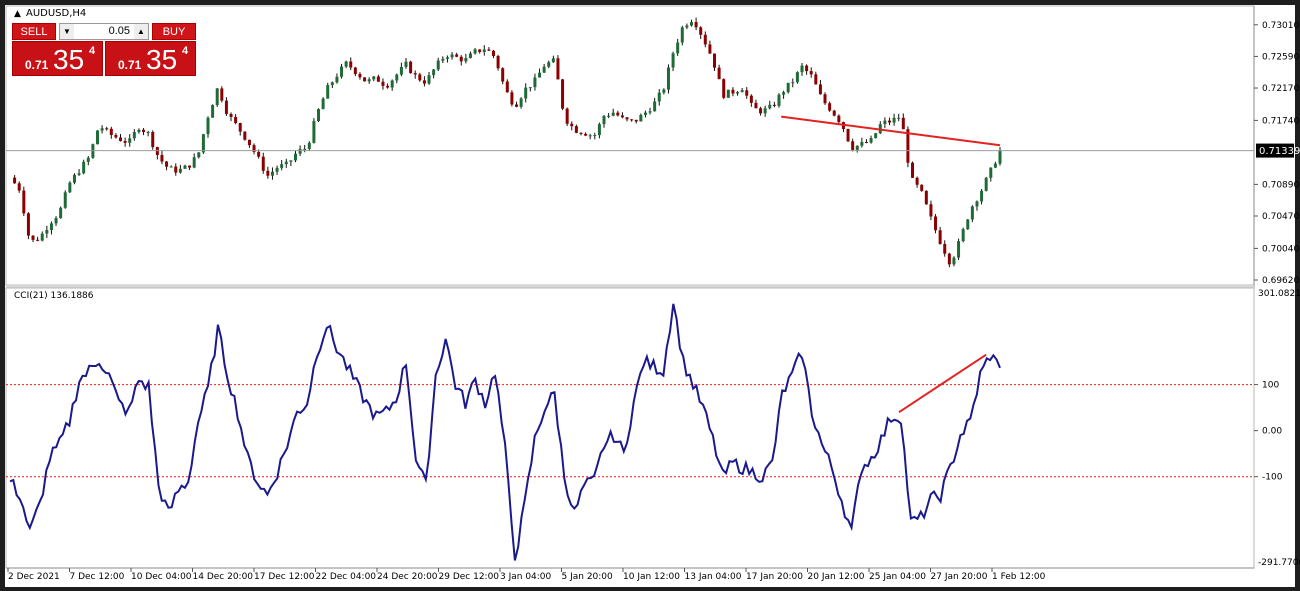 This screenshot has height=591, width=1300. I want to click on sell-price-box: 0.71 35 4, so click(57, 58).